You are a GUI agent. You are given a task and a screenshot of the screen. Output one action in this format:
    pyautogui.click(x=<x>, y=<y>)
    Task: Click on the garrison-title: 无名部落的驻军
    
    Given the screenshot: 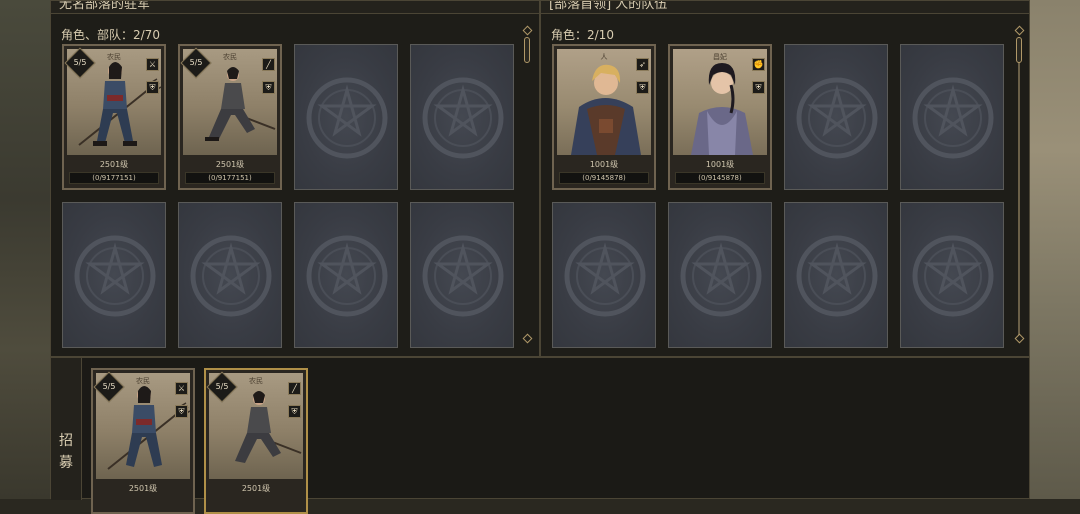 What is the action you would take?
    pyautogui.click(x=105, y=6)
    